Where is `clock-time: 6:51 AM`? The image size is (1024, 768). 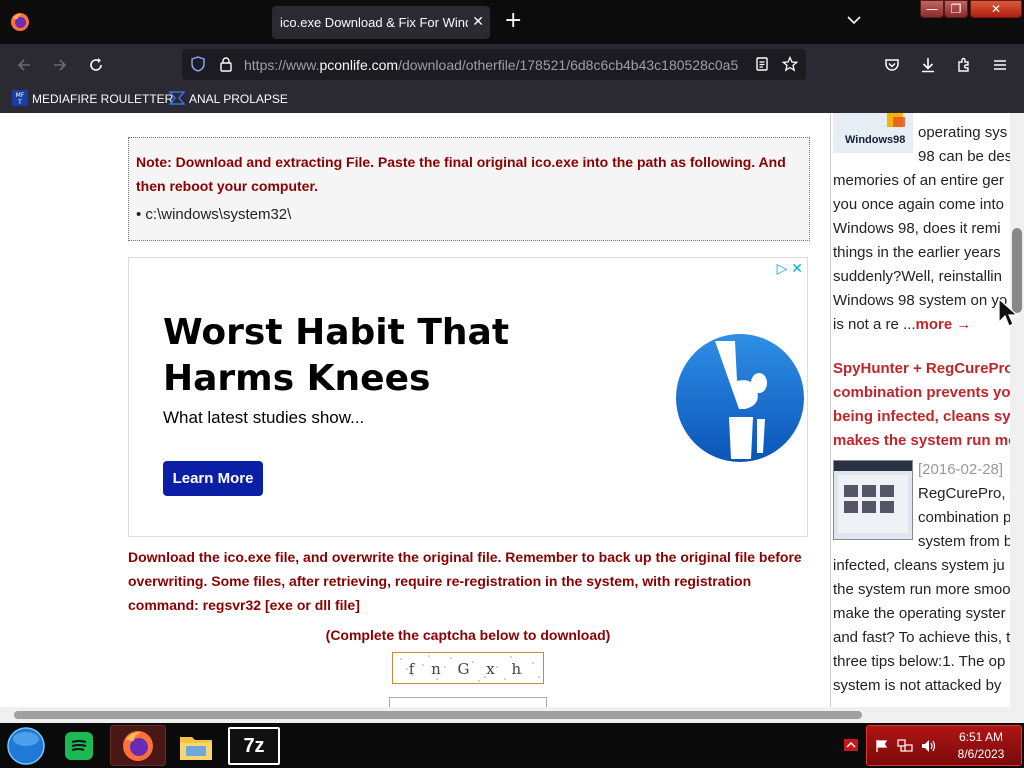 clock-time: 6:51 AM is located at coordinates (981, 737).